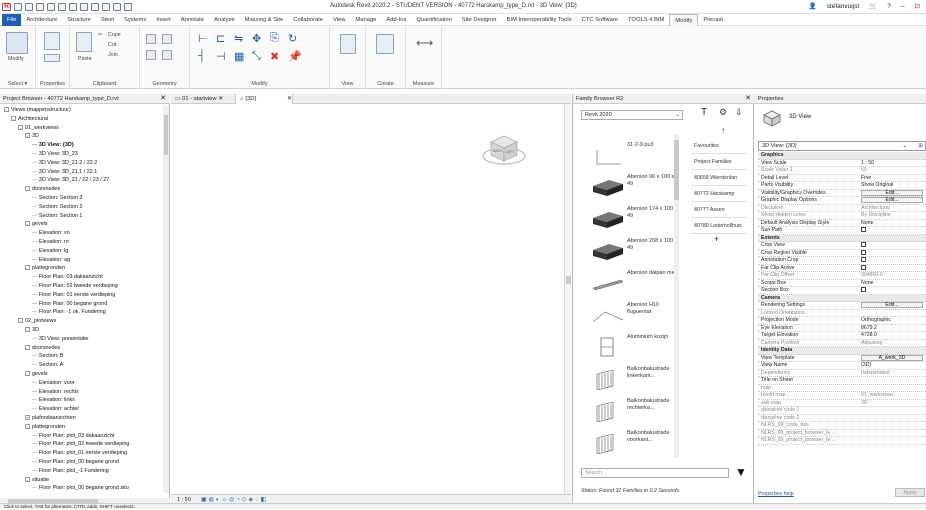 The height and width of the screenshot is (510, 926). What do you see at coordinates (892, 357) in the screenshot?
I see `property-edit-button: A_werk_3D` at bounding box center [892, 357].